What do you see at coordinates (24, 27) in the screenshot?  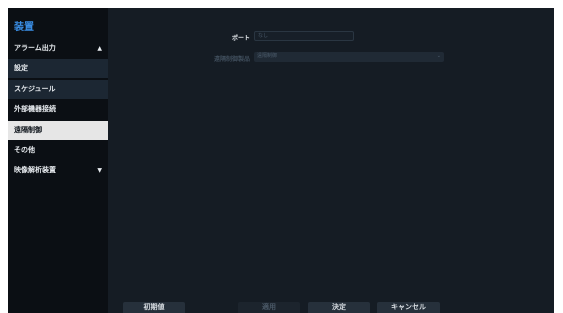 I see `sidebar-title: 装置` at bounding box center [24, 27].